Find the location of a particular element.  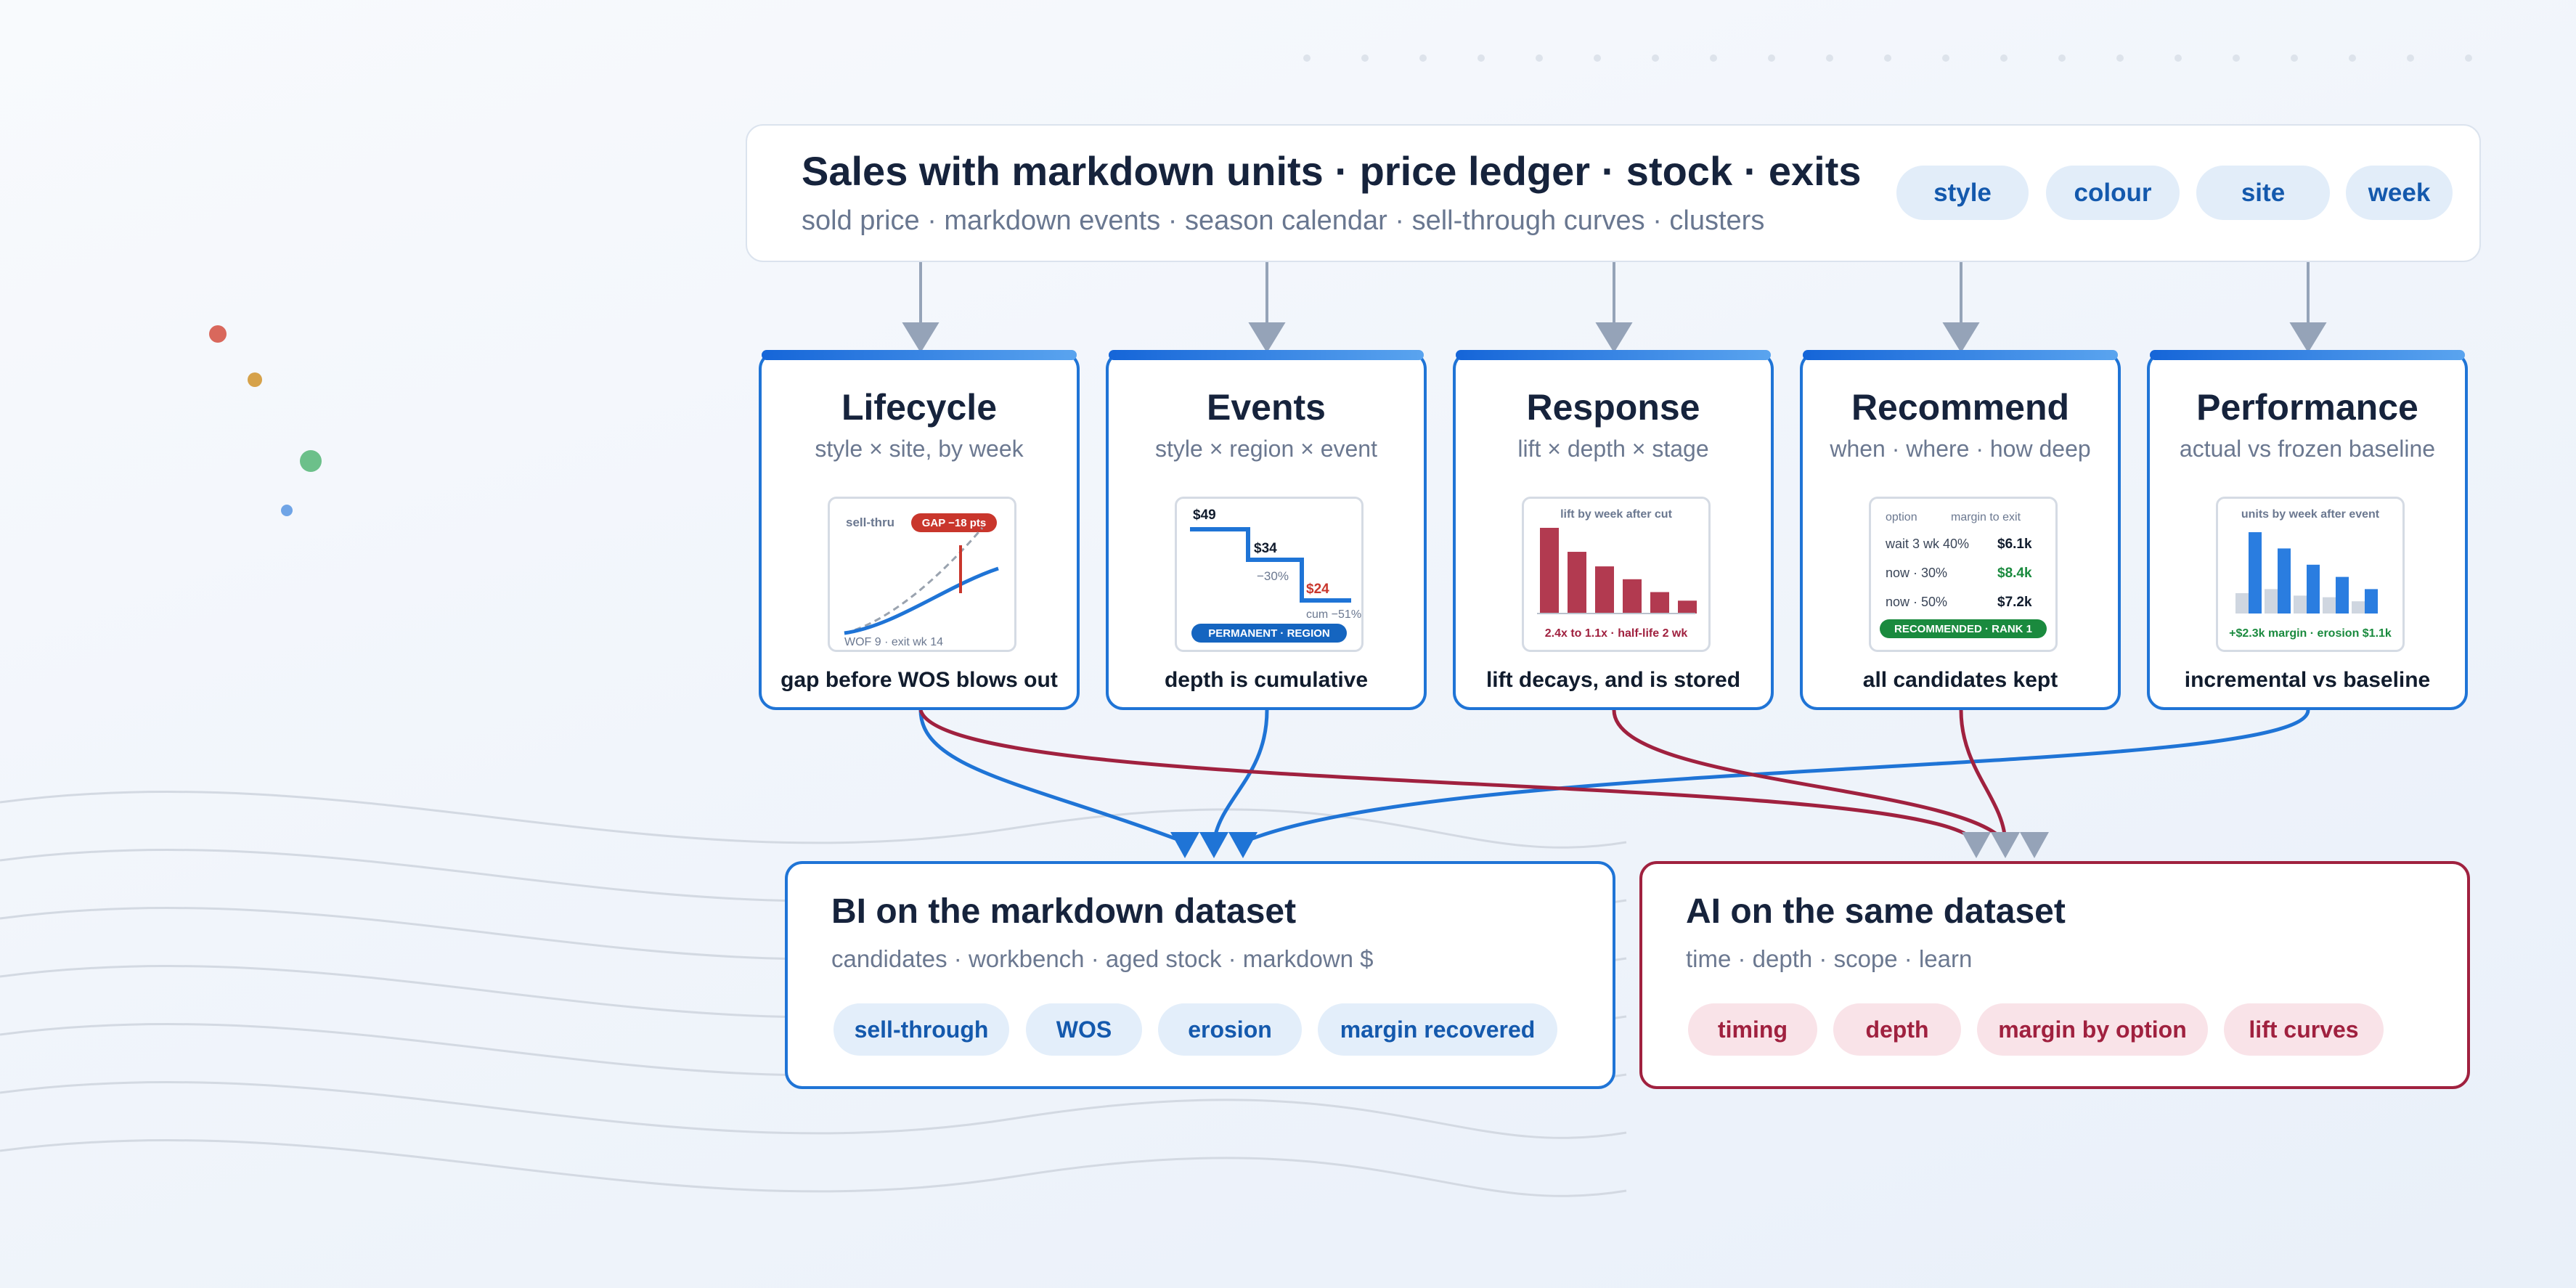

option-row-3: now · 50% is located at coordinates (1916, 602).